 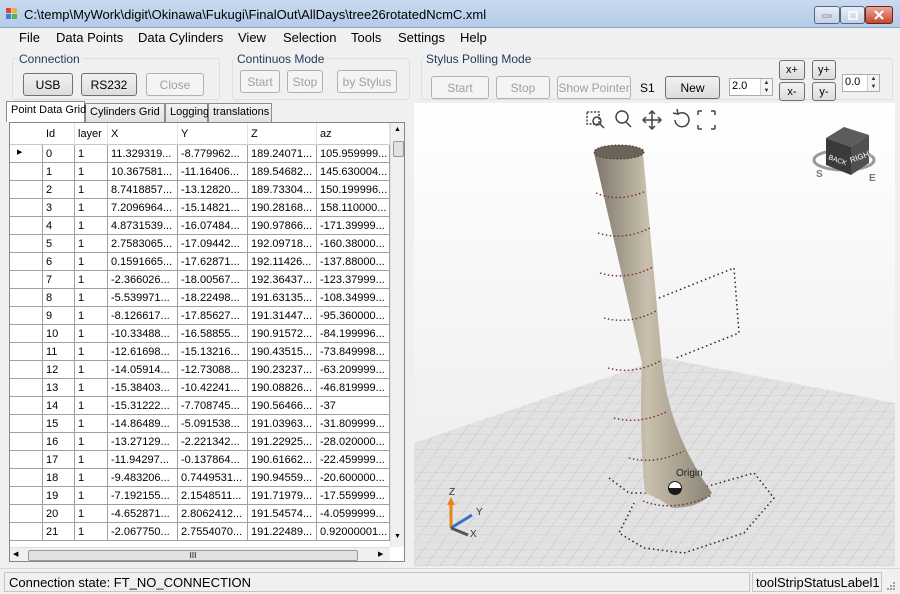 I want to click on by-stylus-button: by Stylus, so click(x=367, y=81).